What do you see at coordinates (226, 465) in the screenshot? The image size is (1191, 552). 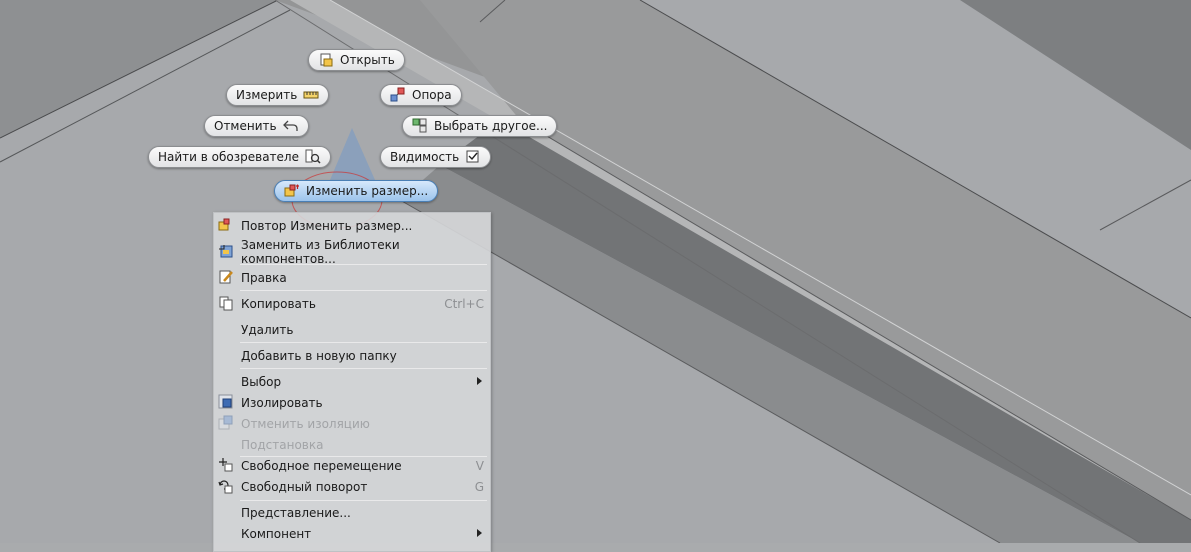 I see `free-move-icon` at bounding box center [226, 465].